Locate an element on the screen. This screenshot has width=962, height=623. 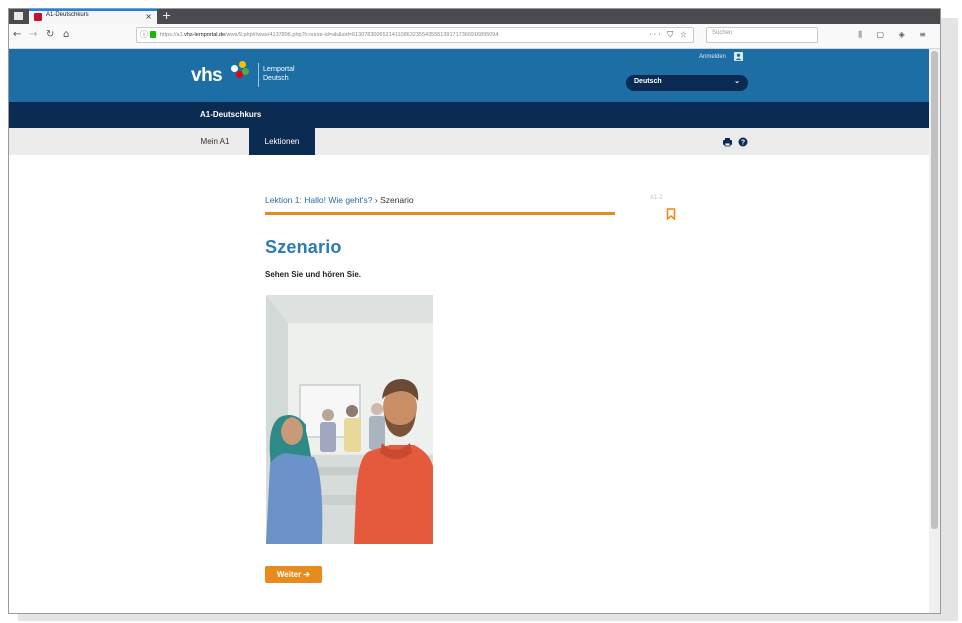
page-scrollbar is located at coordinates (934, 331).